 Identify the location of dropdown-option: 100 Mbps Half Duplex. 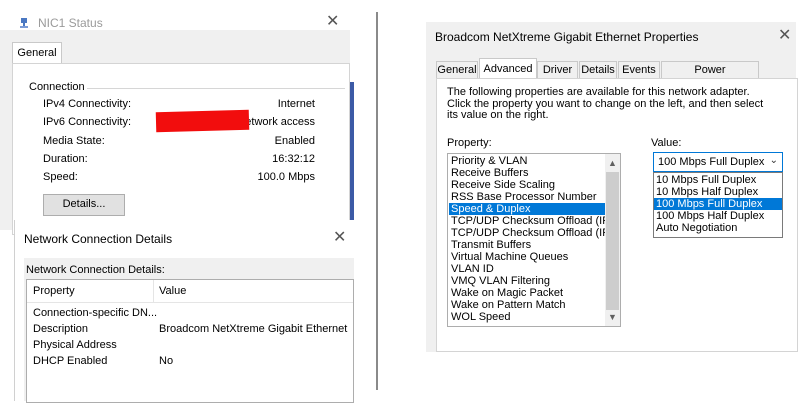
(718, 216).